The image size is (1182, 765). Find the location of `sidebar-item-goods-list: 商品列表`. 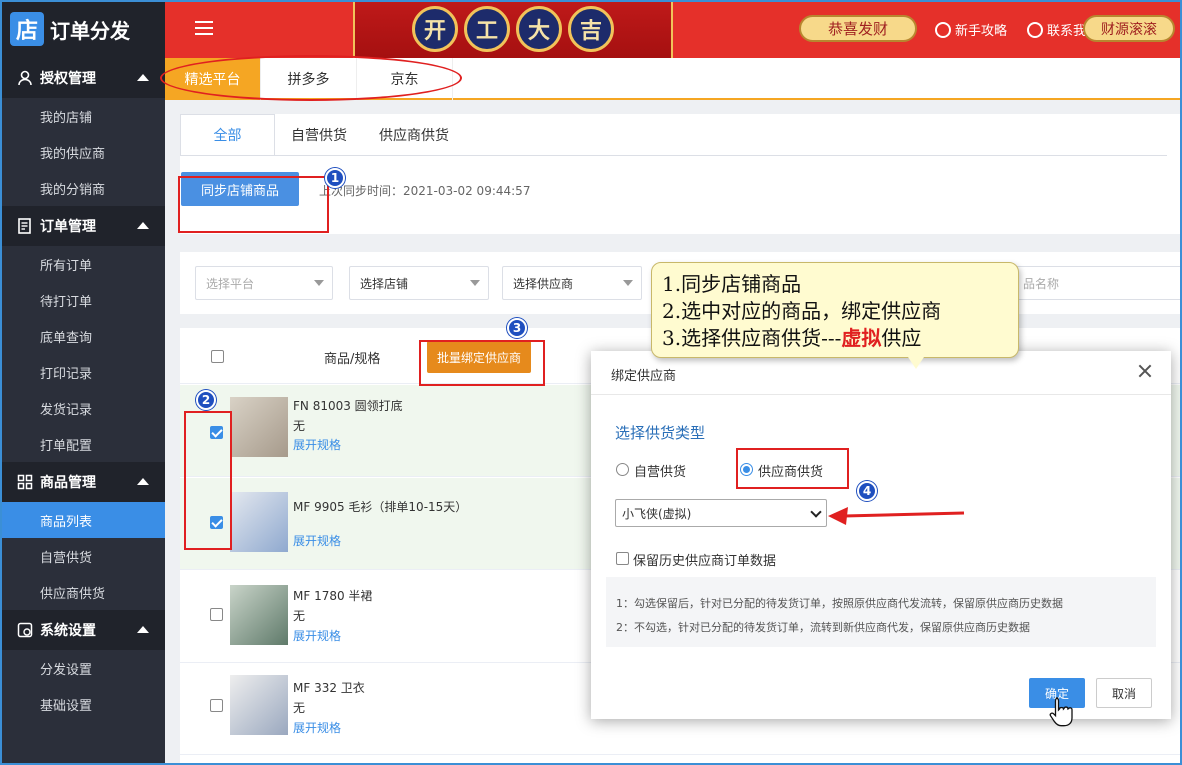

sidebar-item-goods-list: 商品列表 is located at coordinates (82, 520).